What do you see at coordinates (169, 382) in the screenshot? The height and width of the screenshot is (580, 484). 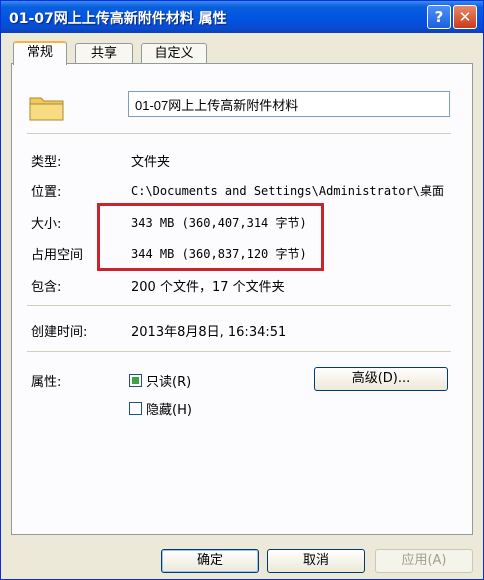 I see `readonly-label: 只读(R)` at bounding box center [169, 382].